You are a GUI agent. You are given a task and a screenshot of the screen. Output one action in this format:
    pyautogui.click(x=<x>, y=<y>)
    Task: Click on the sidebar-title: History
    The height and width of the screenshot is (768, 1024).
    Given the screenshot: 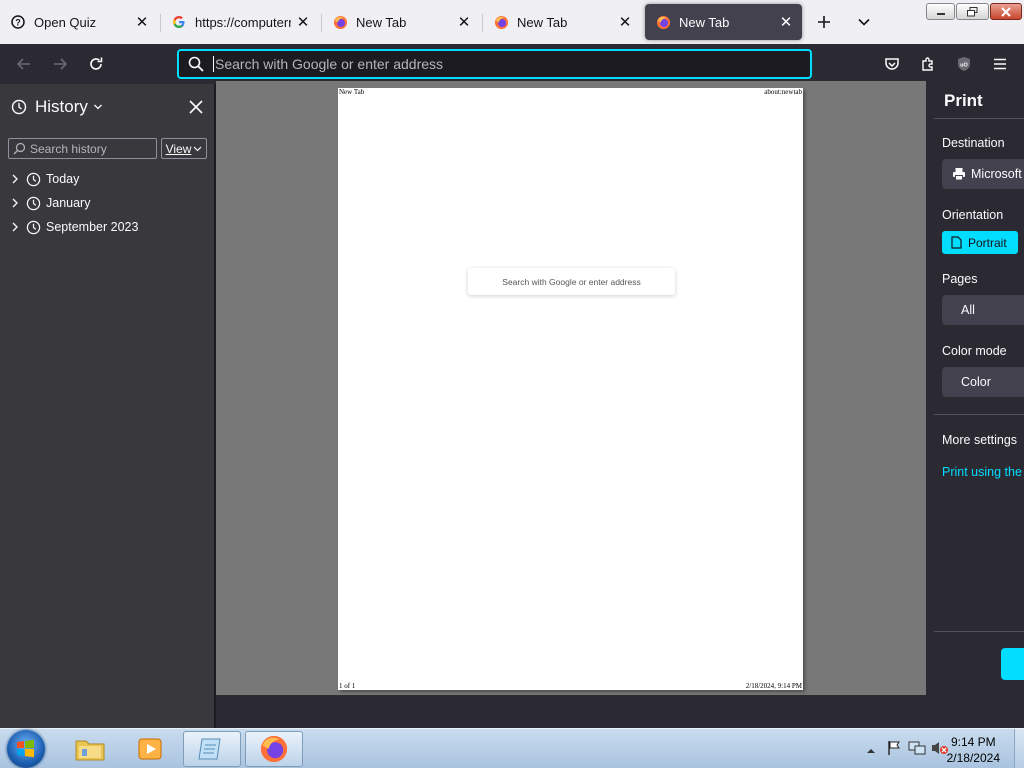 What is the action you would take?
    pyautogui.click(x=61, y=107)
    